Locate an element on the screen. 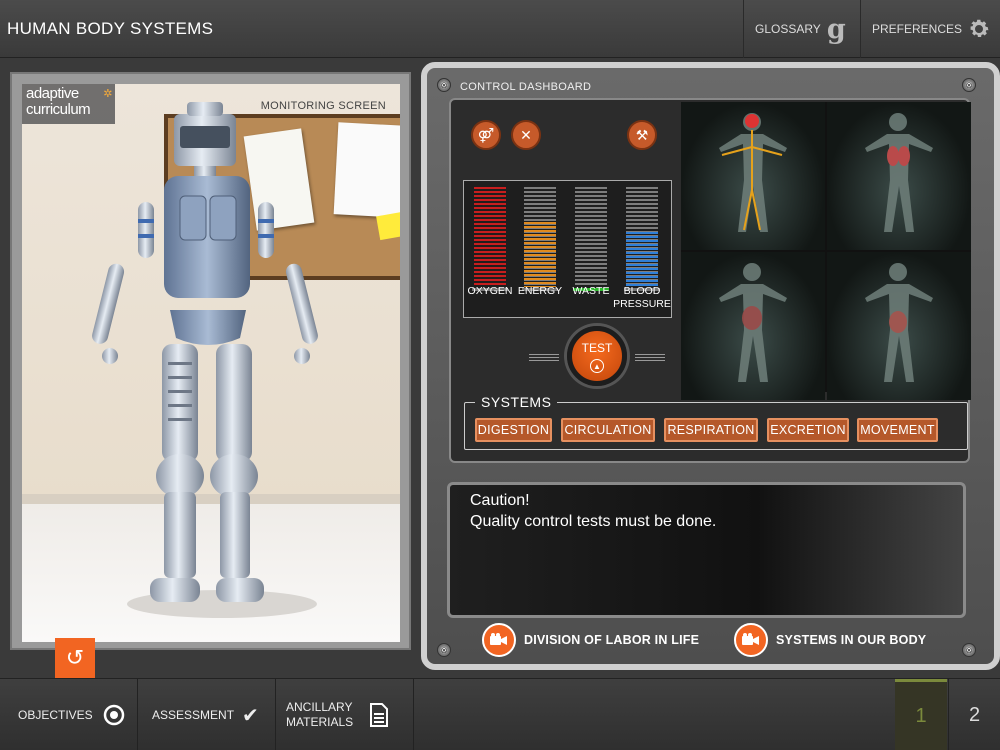 The width and height of the screenshot is (1000, 750). body-scan-circulatory is located at coordinates (753, 326).